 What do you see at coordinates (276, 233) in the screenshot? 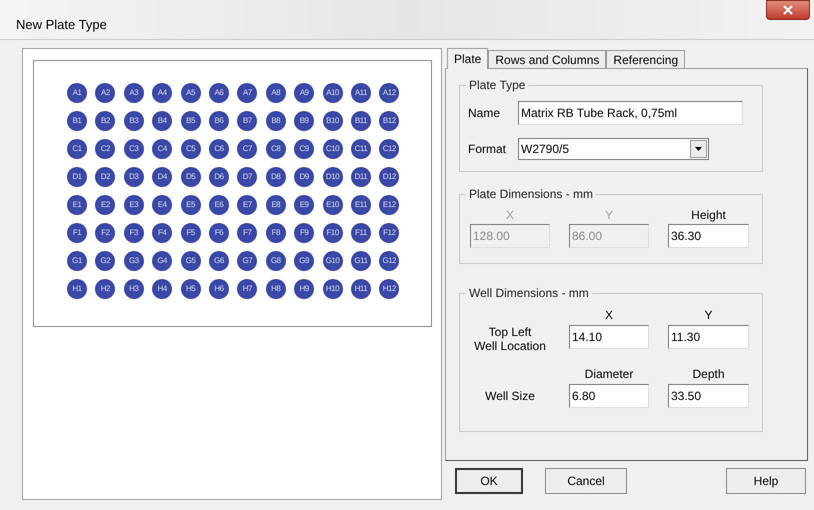
I see `well: F8` at bounding box center [276, 233].